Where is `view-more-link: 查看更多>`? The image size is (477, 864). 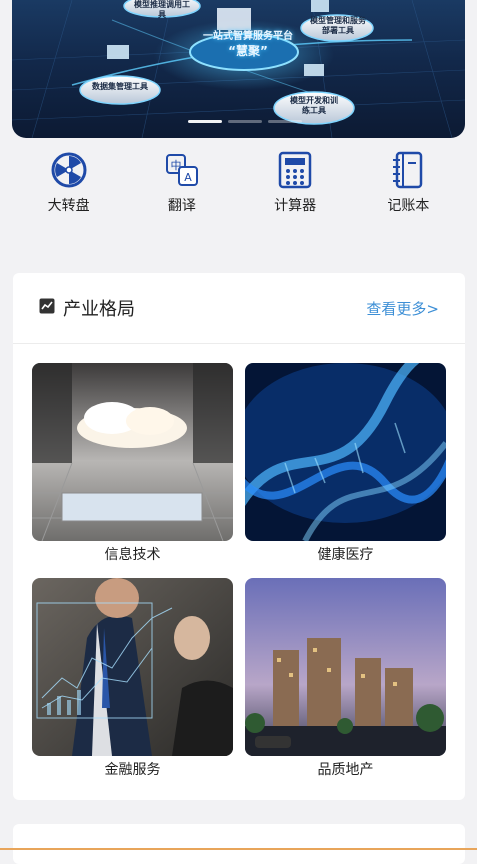 view-more-link: 查看更多> is located at coordinates (402, 308).